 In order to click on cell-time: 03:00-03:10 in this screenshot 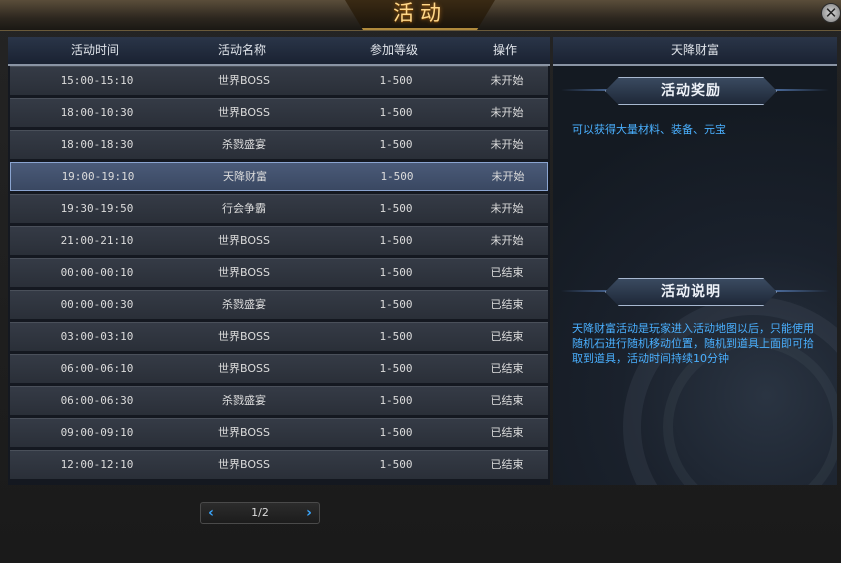, I will do `click(97, 336)`.